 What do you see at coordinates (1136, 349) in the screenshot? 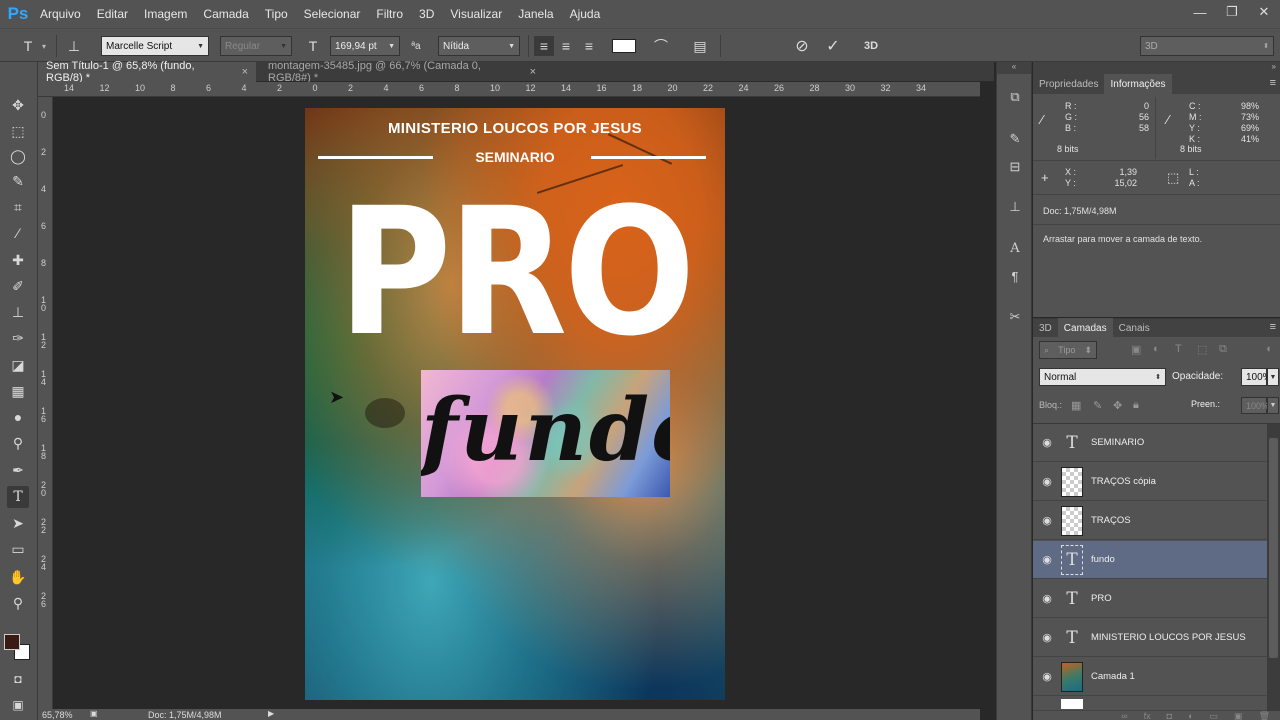
I see `filter-pixel-icon: ▣` at bounding box center [1136, 349].